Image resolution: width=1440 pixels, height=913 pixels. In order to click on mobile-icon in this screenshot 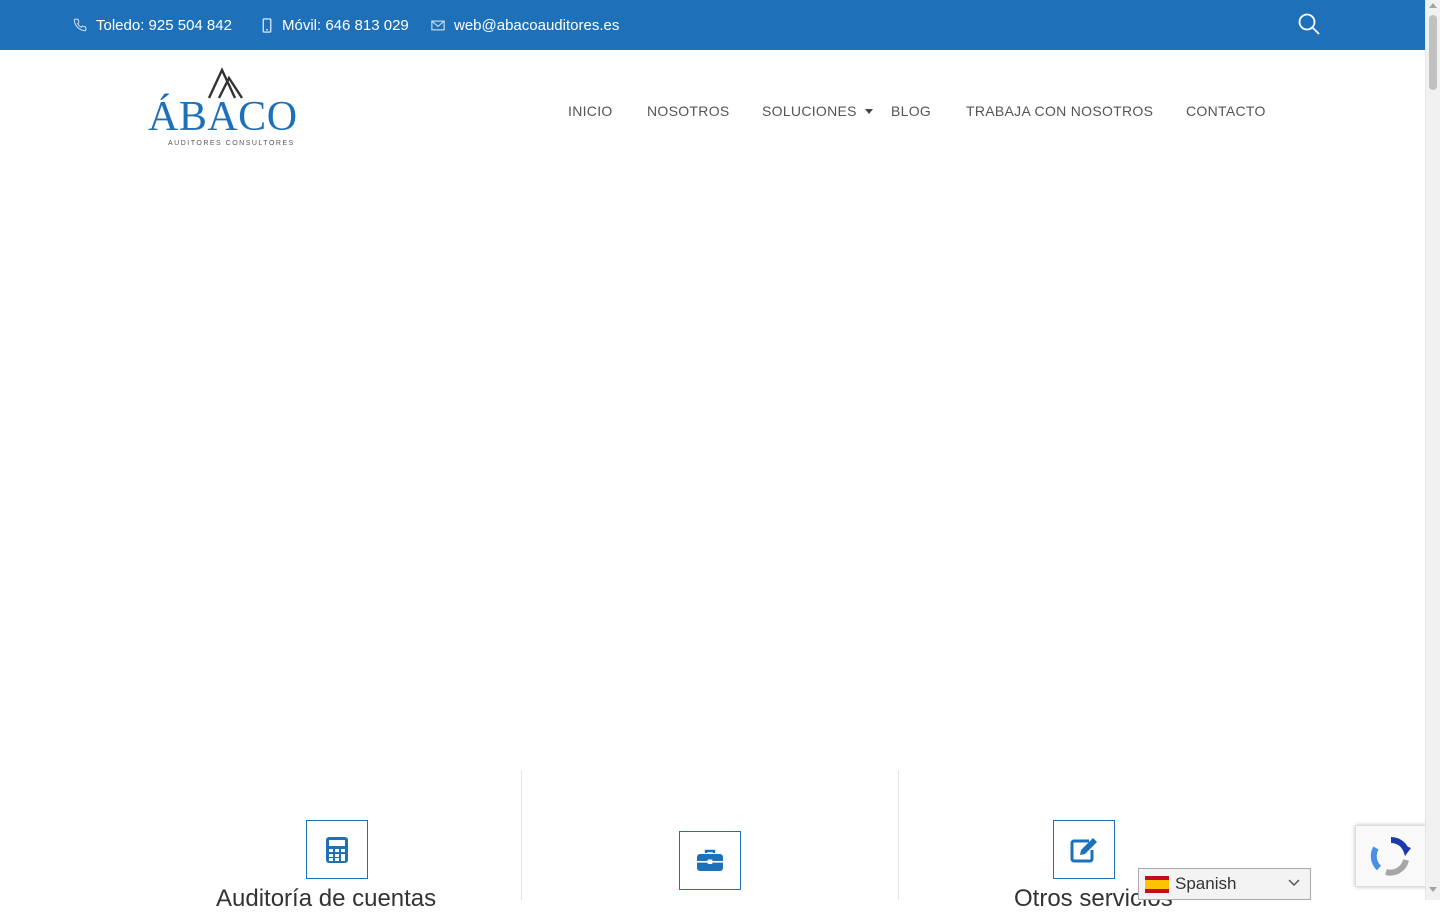, I will do `click(267, 25)`.